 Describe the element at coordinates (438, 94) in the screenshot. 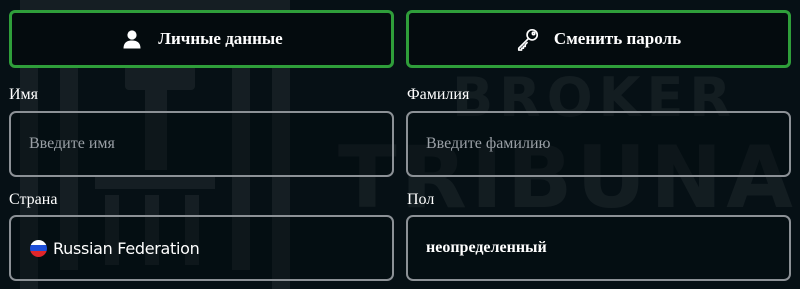

I see `last-name-label: Фамилия` at that location.